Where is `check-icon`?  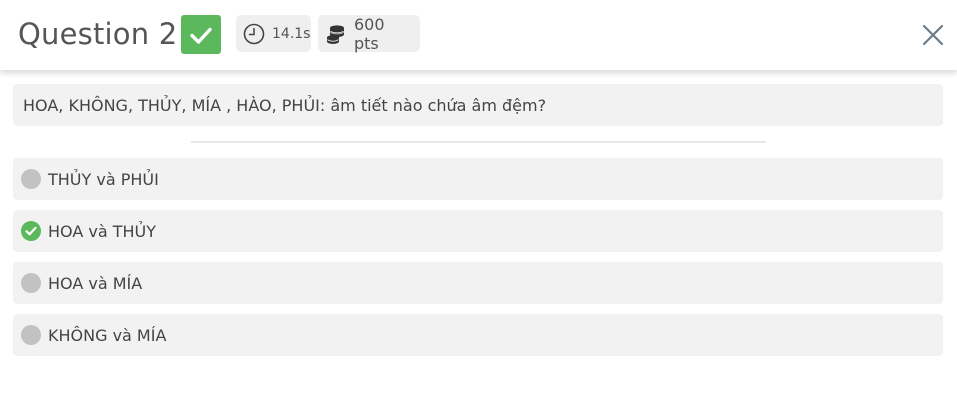
check-icon is located at coordinates (201, 35).